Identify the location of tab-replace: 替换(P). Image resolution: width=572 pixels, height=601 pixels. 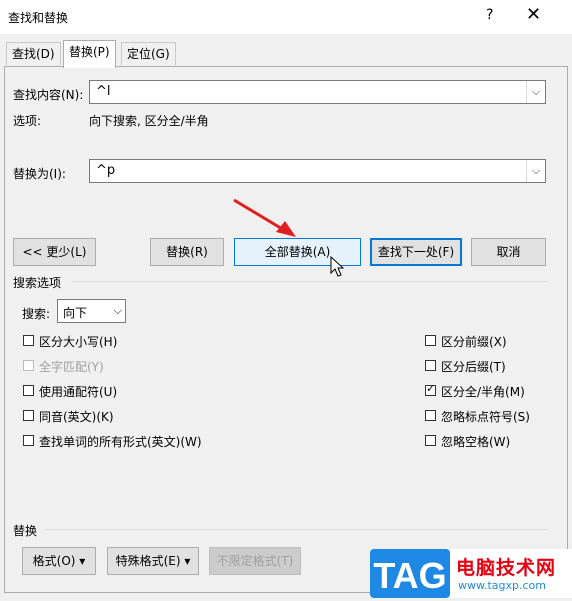
(89, 54).